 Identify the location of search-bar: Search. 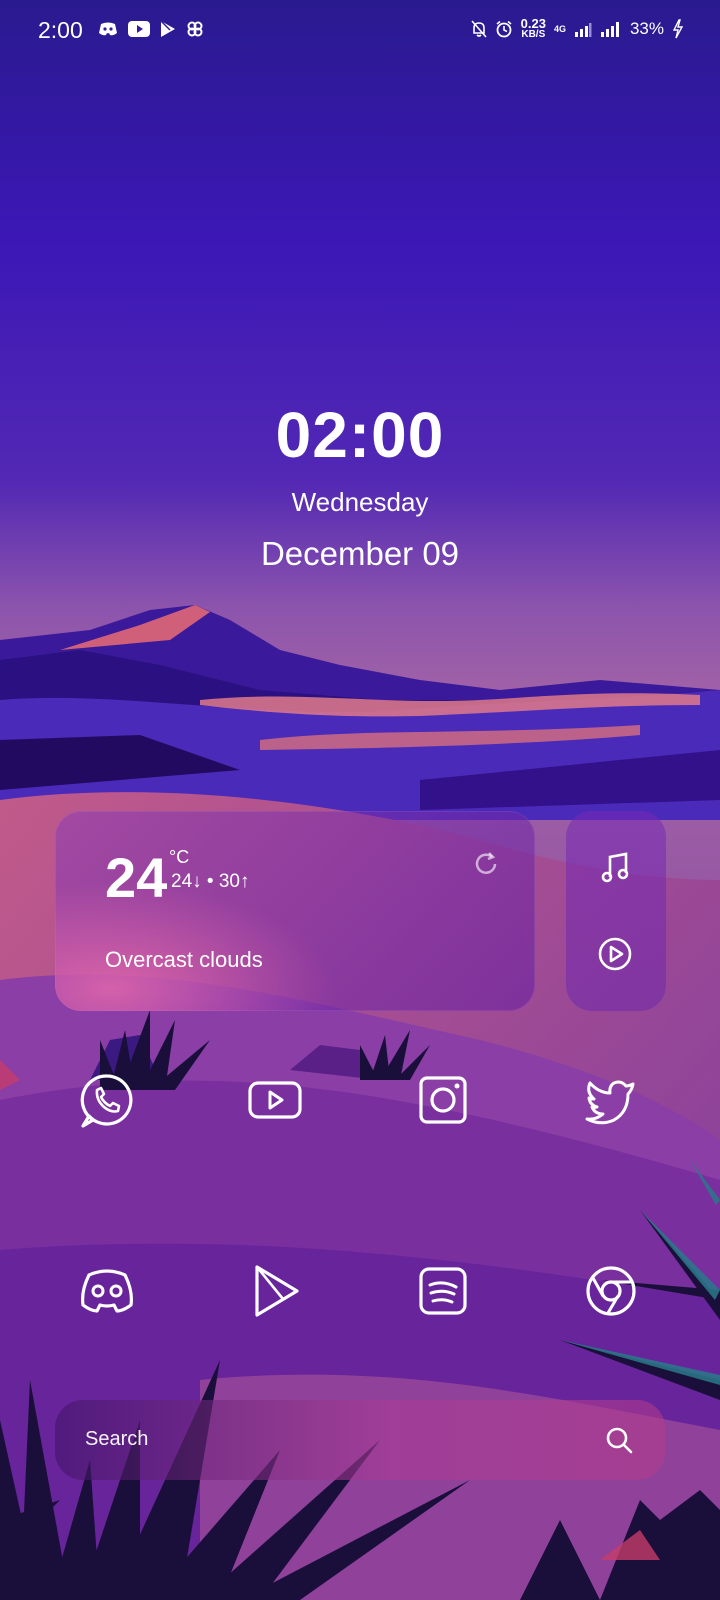
(360, 1440).